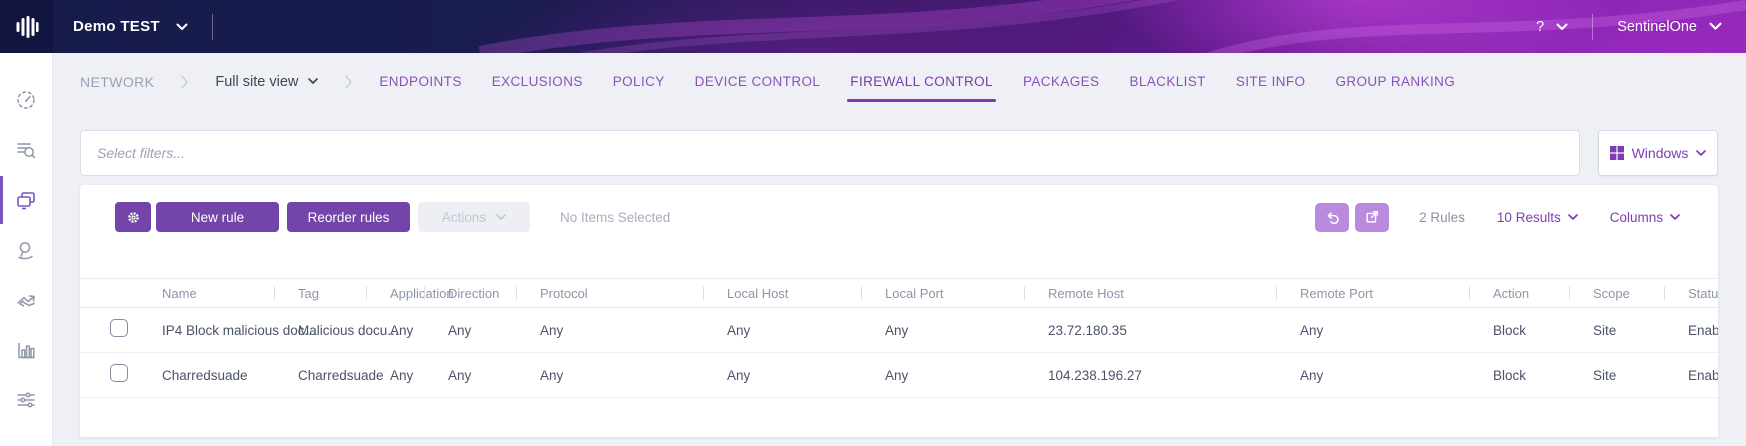  I want to click on selection-status: No Items Selected, so click(615, 217).